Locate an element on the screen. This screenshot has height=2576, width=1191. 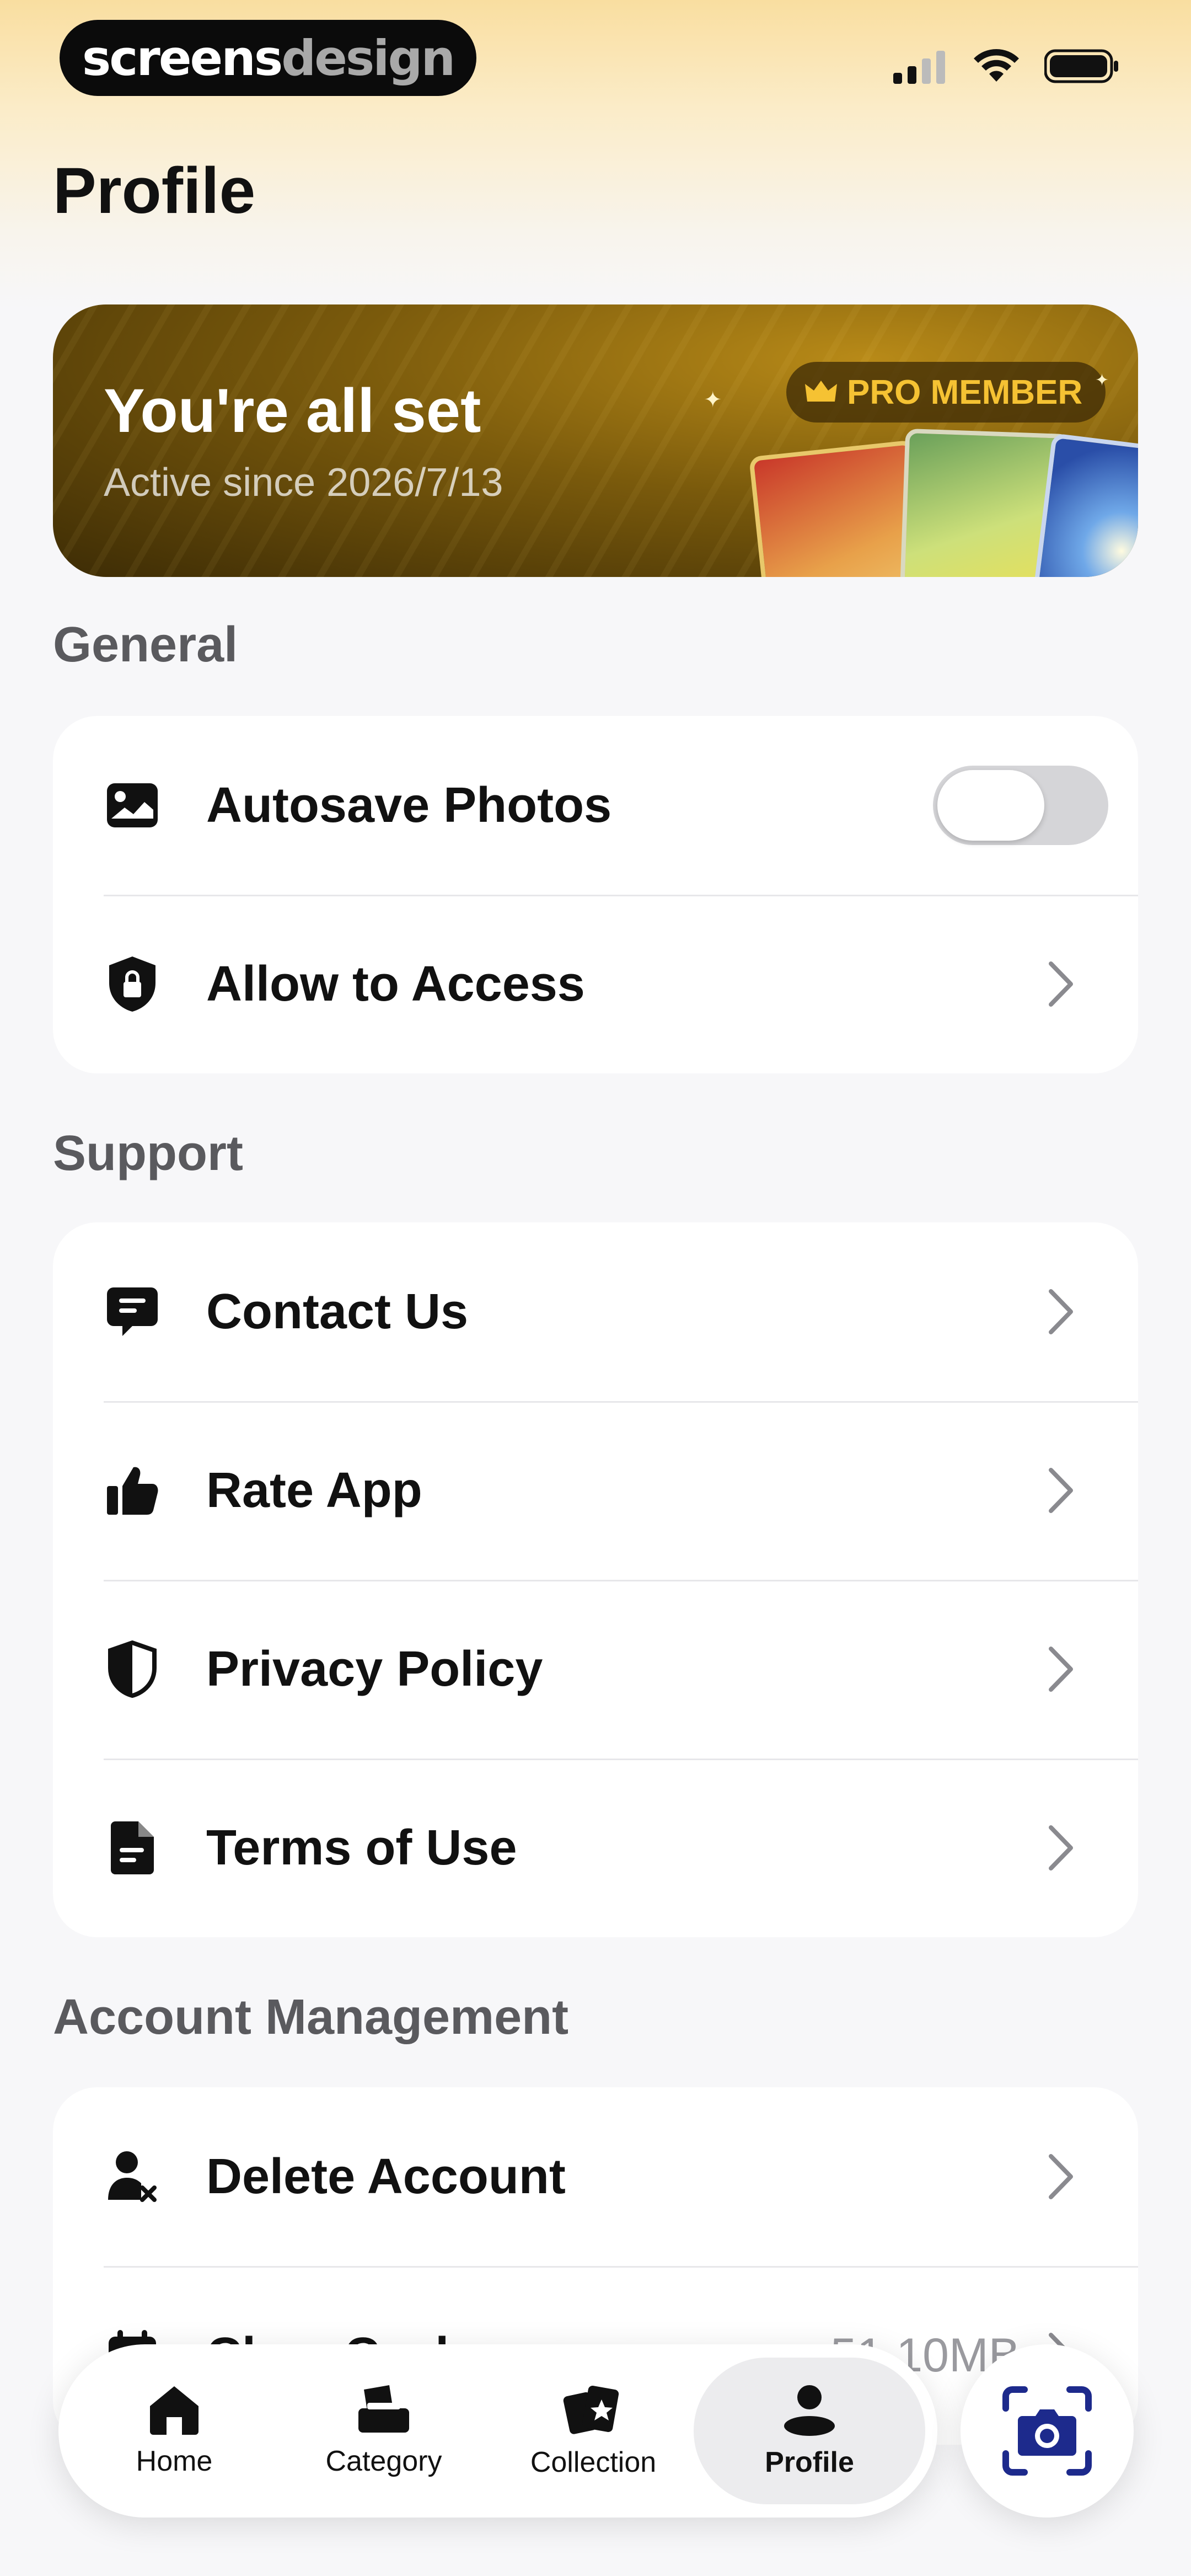
rate-app-row: Rate App is located at coordinates (595, 1490).